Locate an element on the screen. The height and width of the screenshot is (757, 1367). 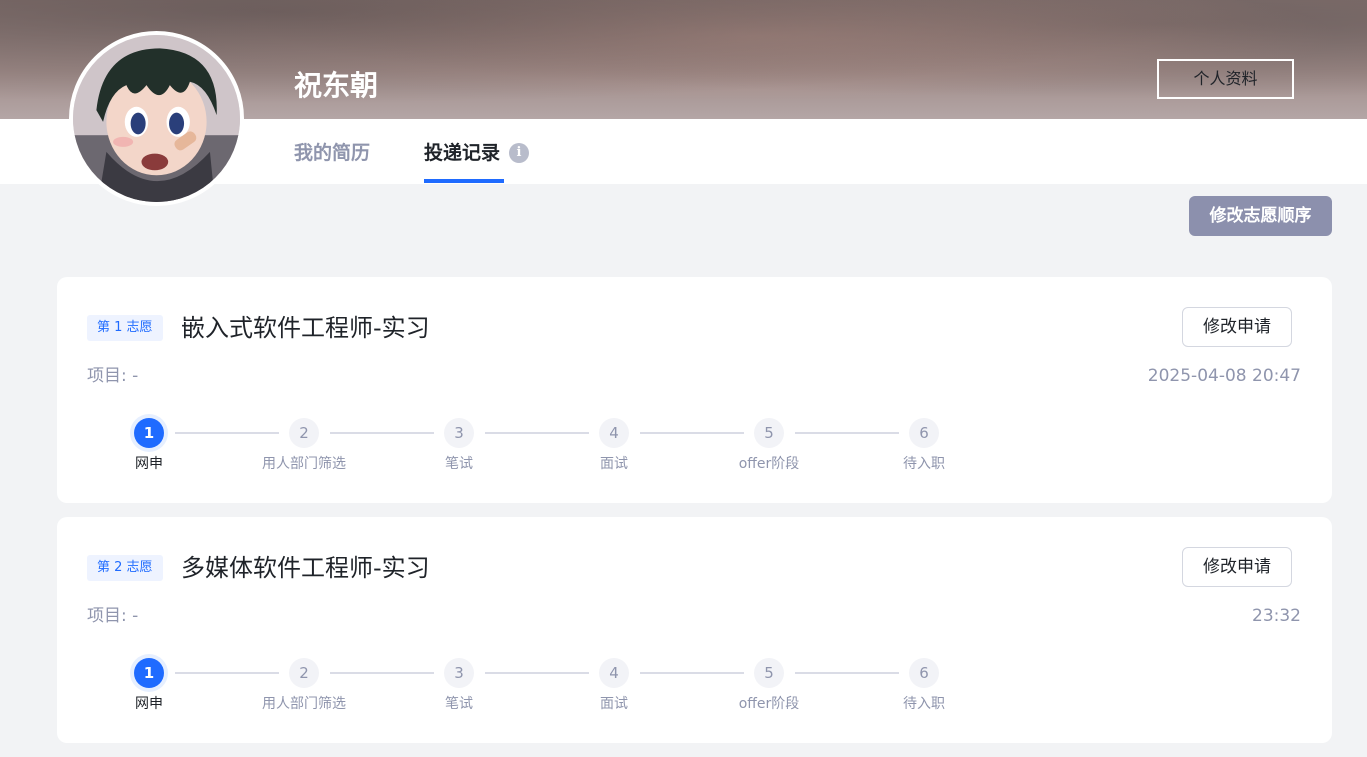
info-icon: i is located at coordinates (519, 153).